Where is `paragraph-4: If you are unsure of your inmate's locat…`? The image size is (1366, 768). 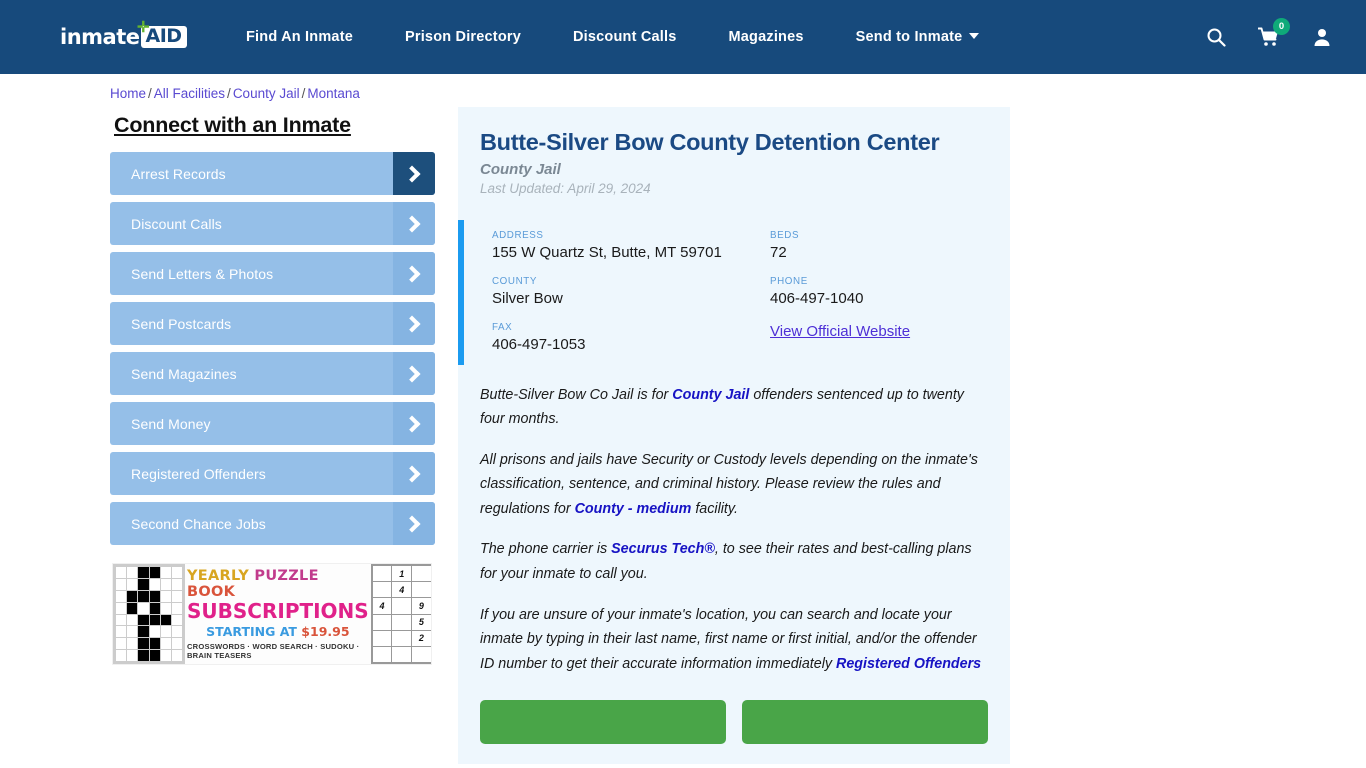 paragraph-4: If you are unsure of your inmate's locat… is located at coordinates (734, 640).